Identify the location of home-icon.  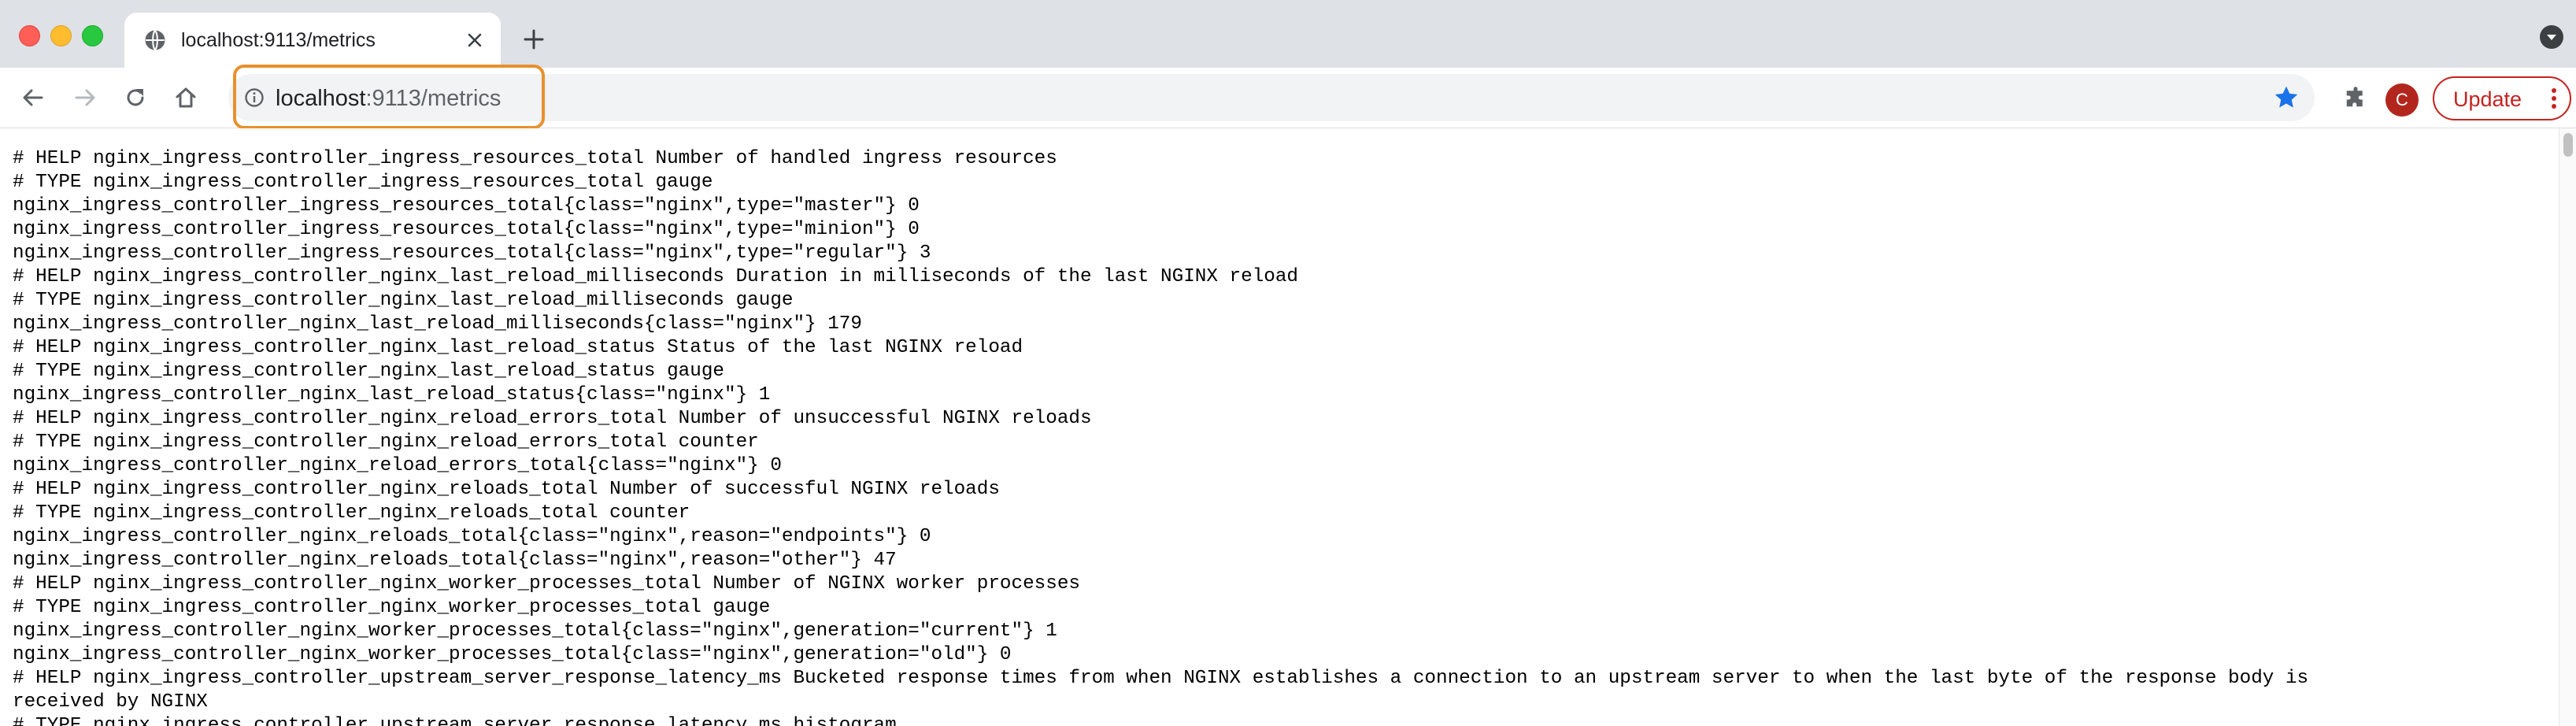
(186, 97).